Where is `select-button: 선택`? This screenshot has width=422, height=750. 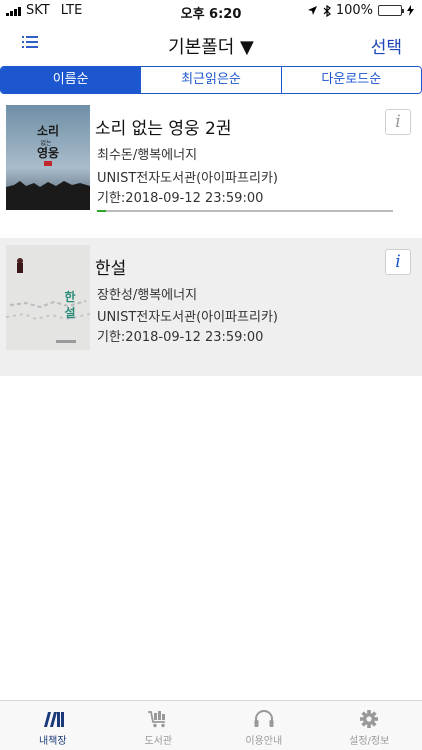 select-button: 선택 is located at coordinates (386, 45).